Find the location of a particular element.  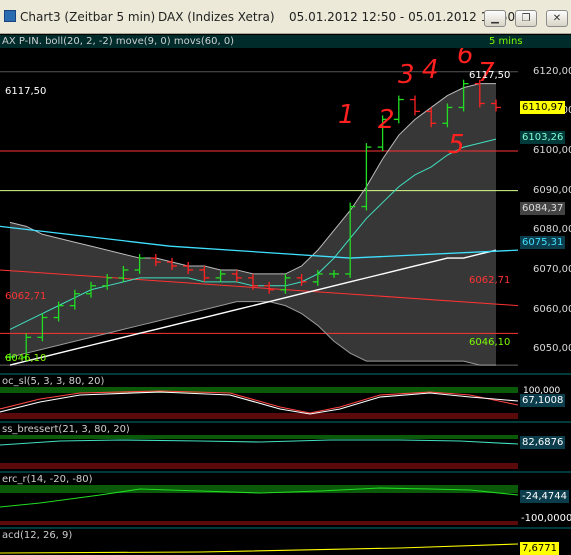

macd-value-tag: 7,6771 is located at coordinates (539, 548).